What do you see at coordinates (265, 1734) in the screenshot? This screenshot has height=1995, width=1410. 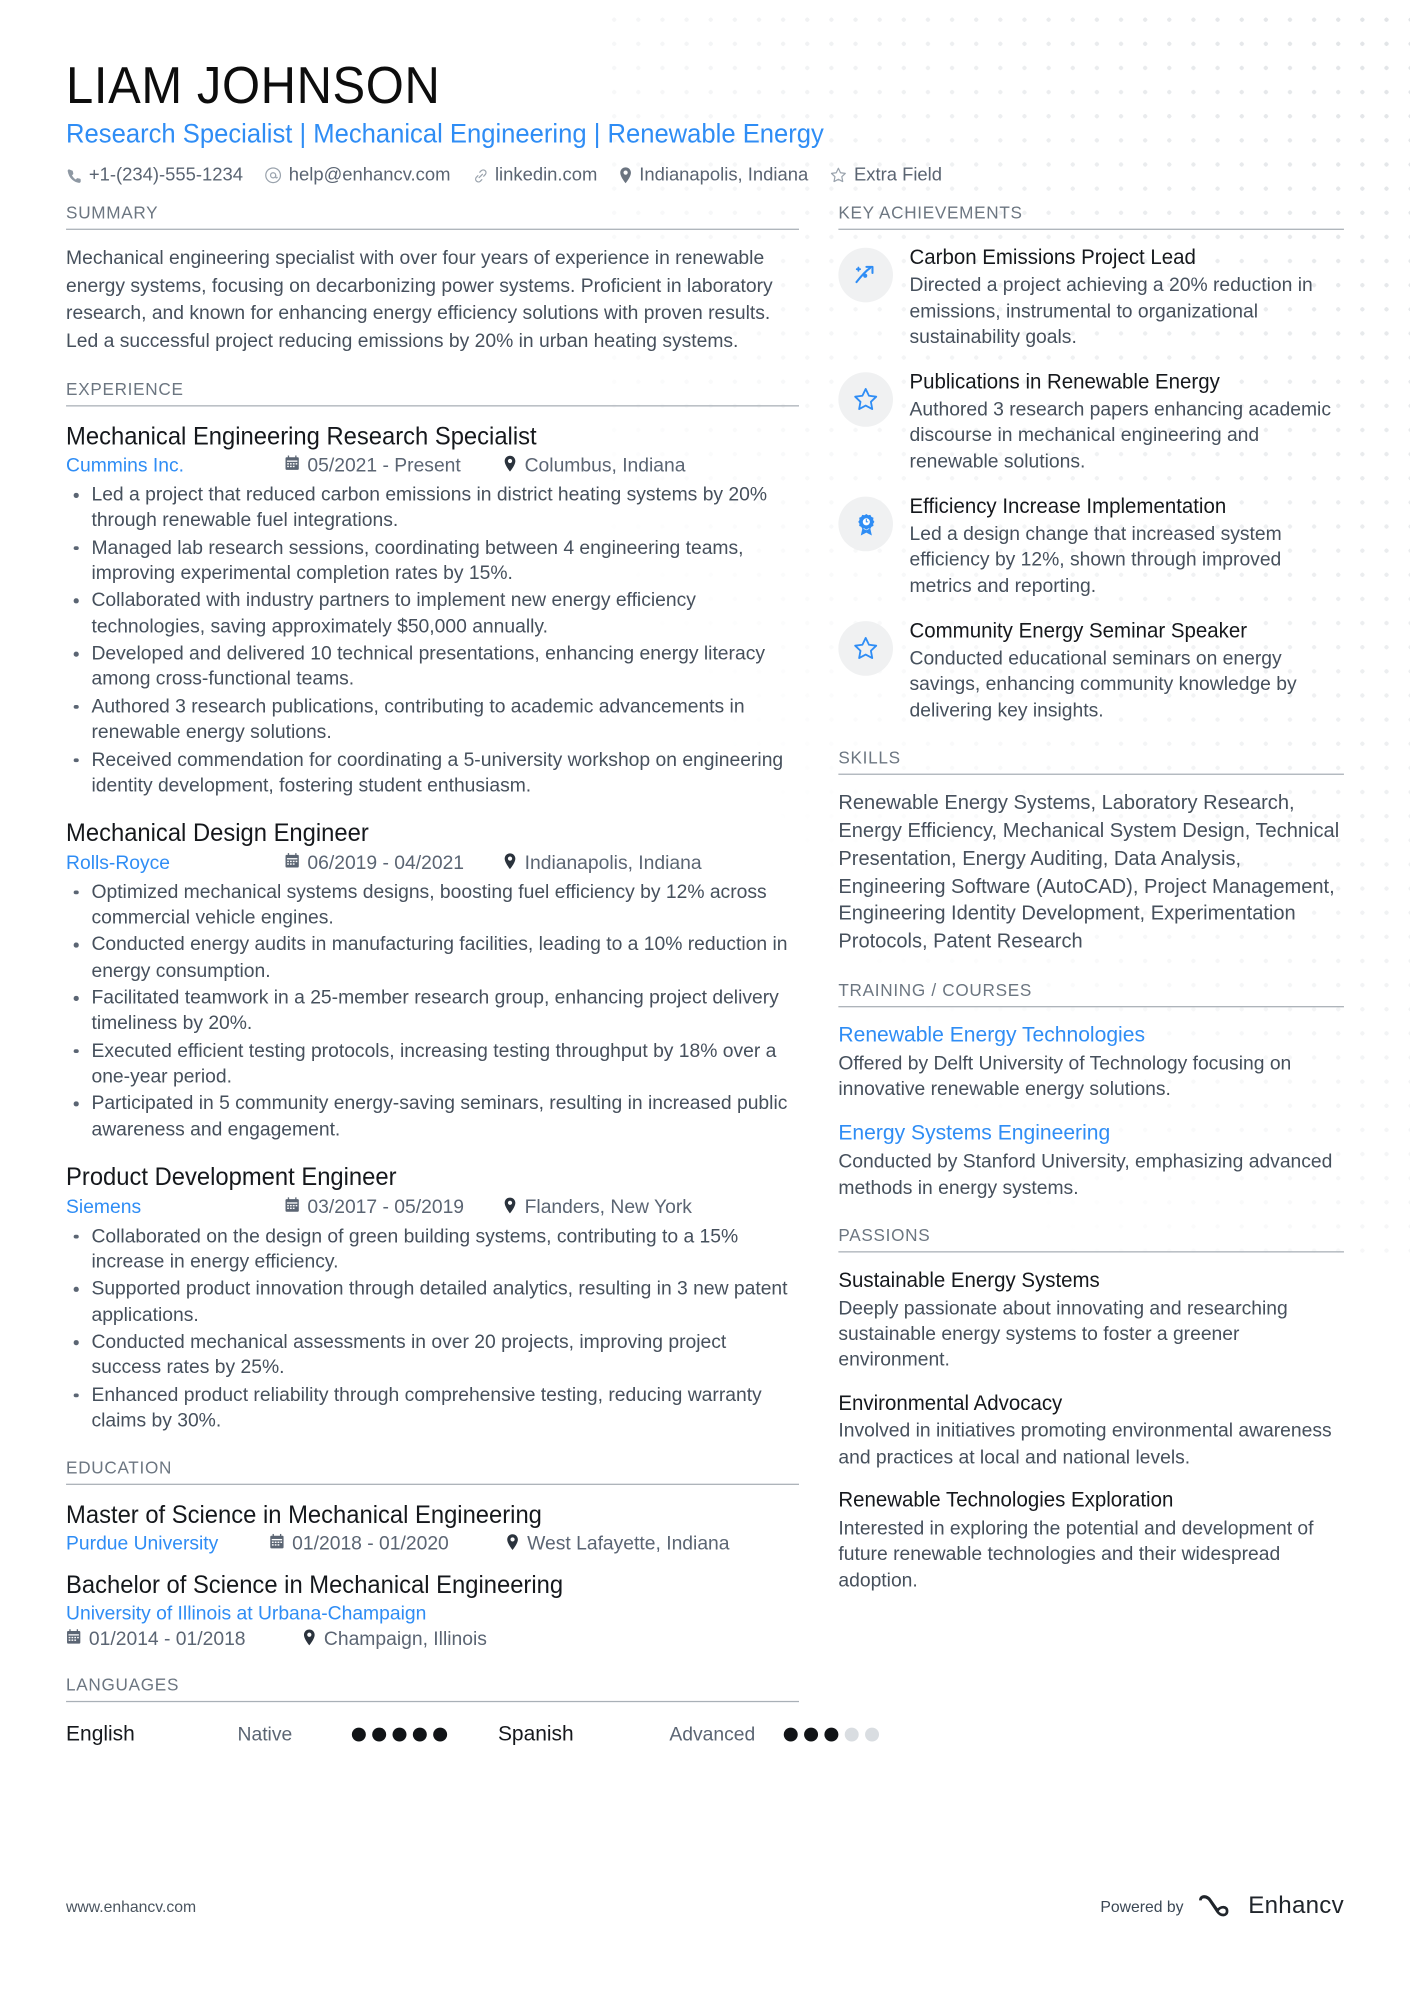 I see `language-level: Native` at bounding box center [265, 1734].